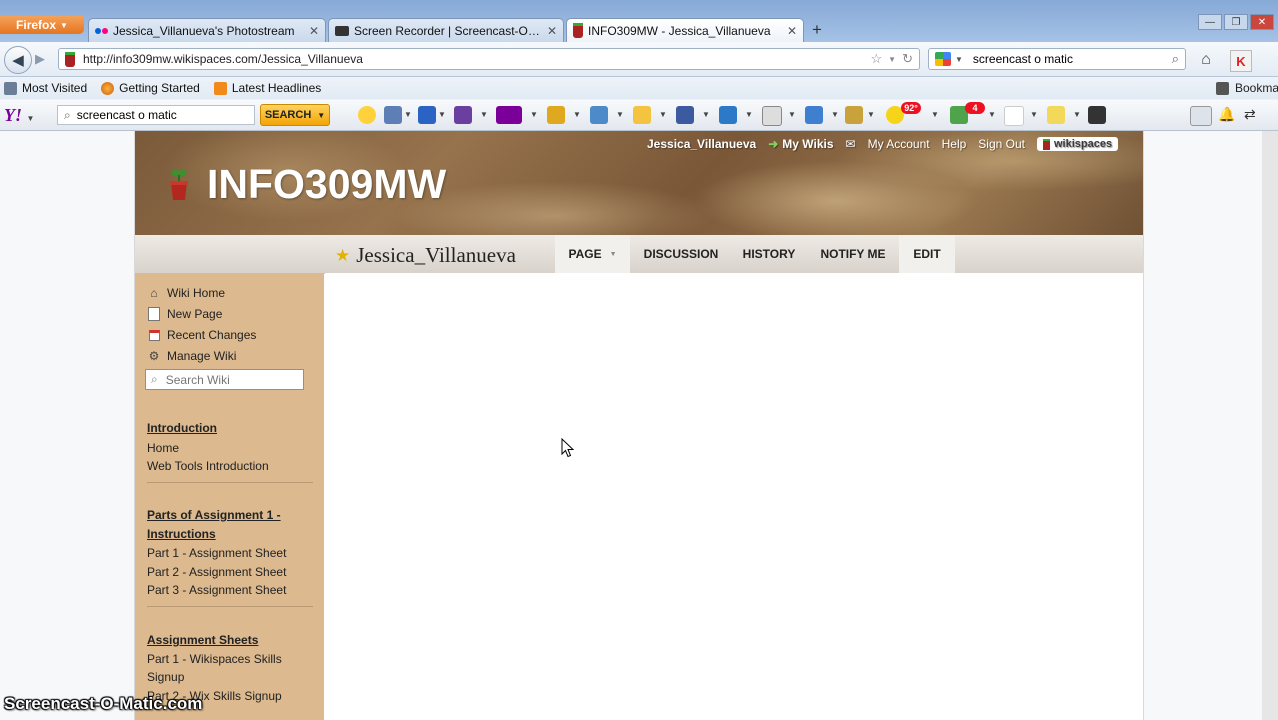 This screenshot has width=1278, height=720. Describe the element at coordinates (853, 254) in the screenshot. I see `tab-notify-me: NOTIFY ME` at that location.